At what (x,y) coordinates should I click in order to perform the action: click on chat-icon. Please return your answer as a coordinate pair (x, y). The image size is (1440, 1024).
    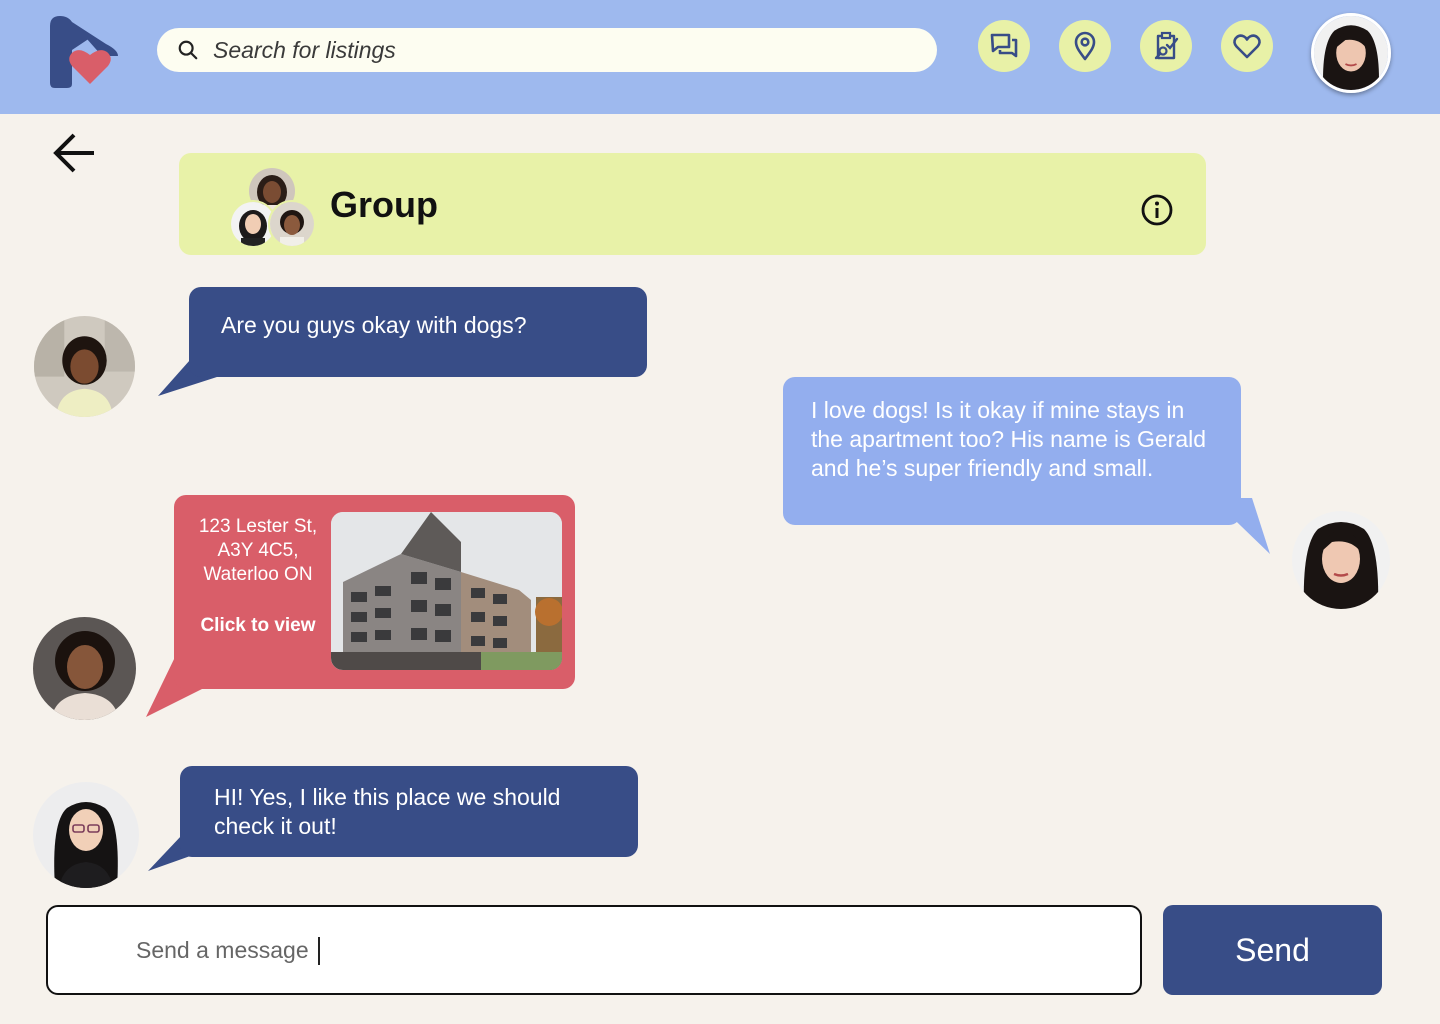
    Looking at the image, I should click on (1004, 45).